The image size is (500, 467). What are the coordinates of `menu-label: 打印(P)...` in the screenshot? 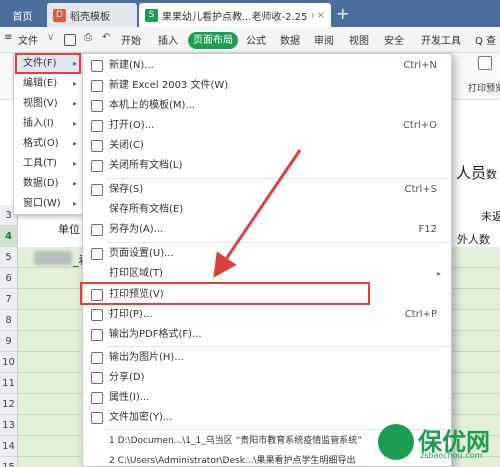 It's located at (131, 314).